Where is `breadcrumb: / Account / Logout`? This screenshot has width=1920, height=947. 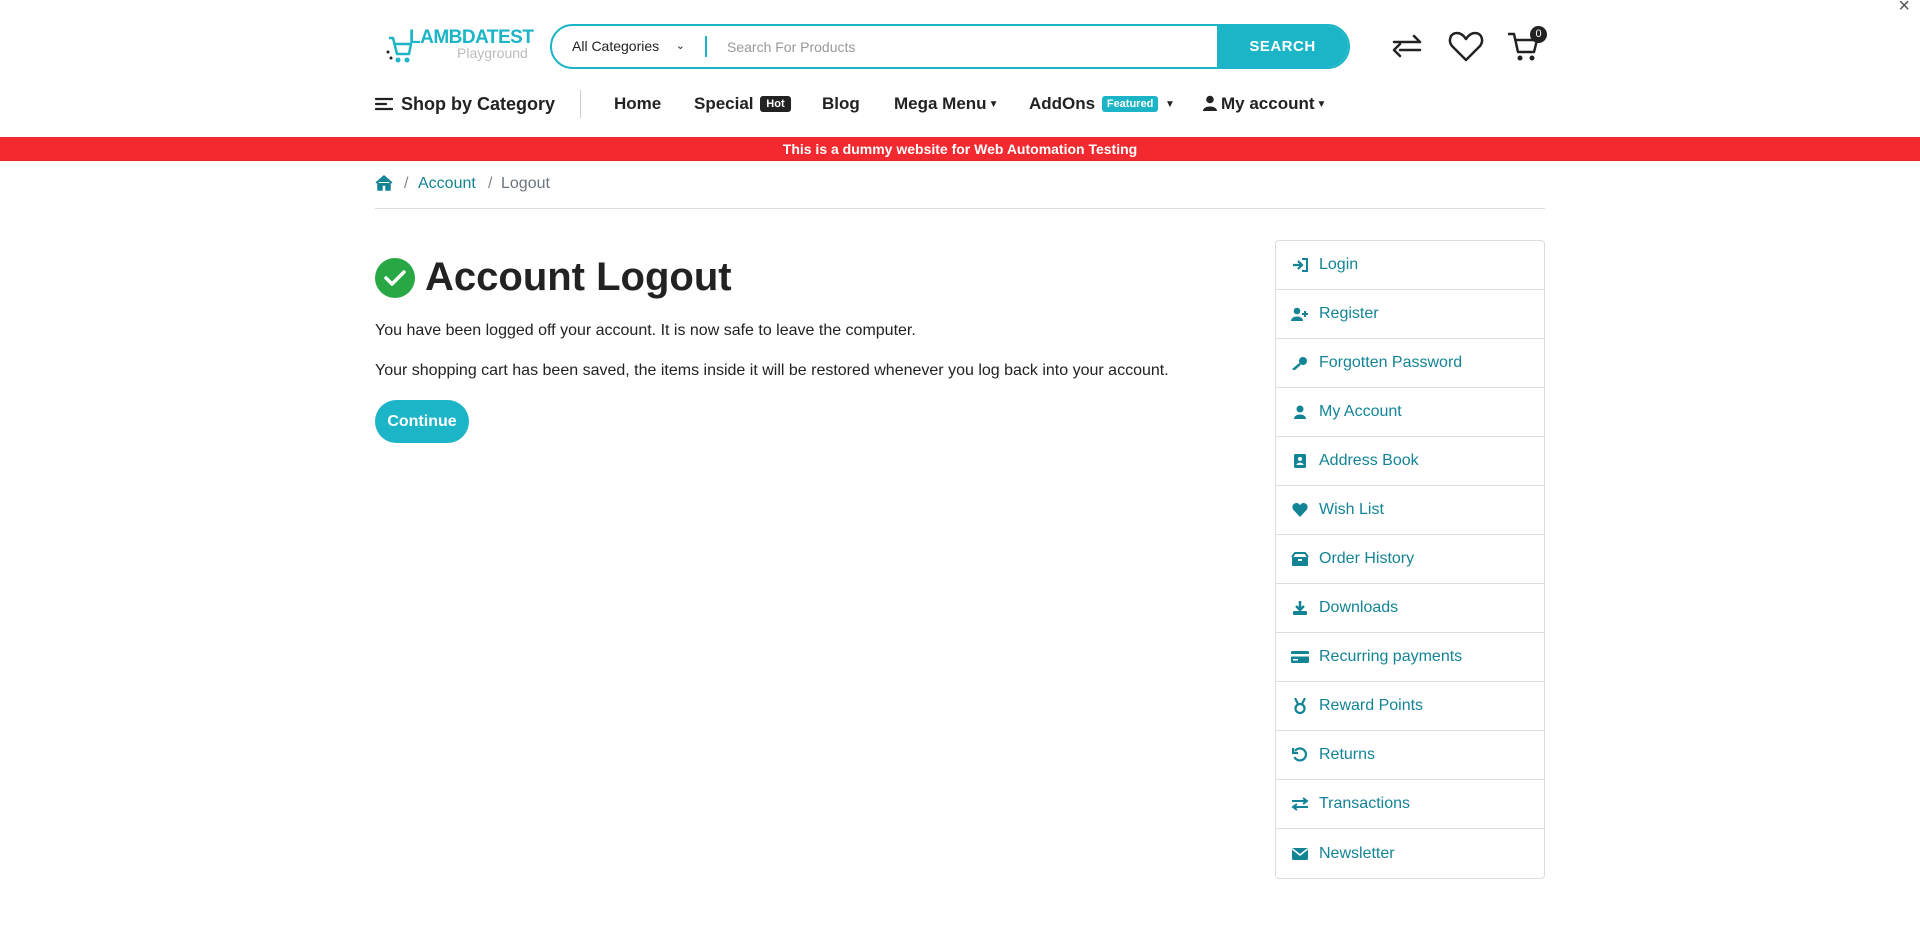
breadcrumb: / Account / Logout is located at coordinates (960, 191).